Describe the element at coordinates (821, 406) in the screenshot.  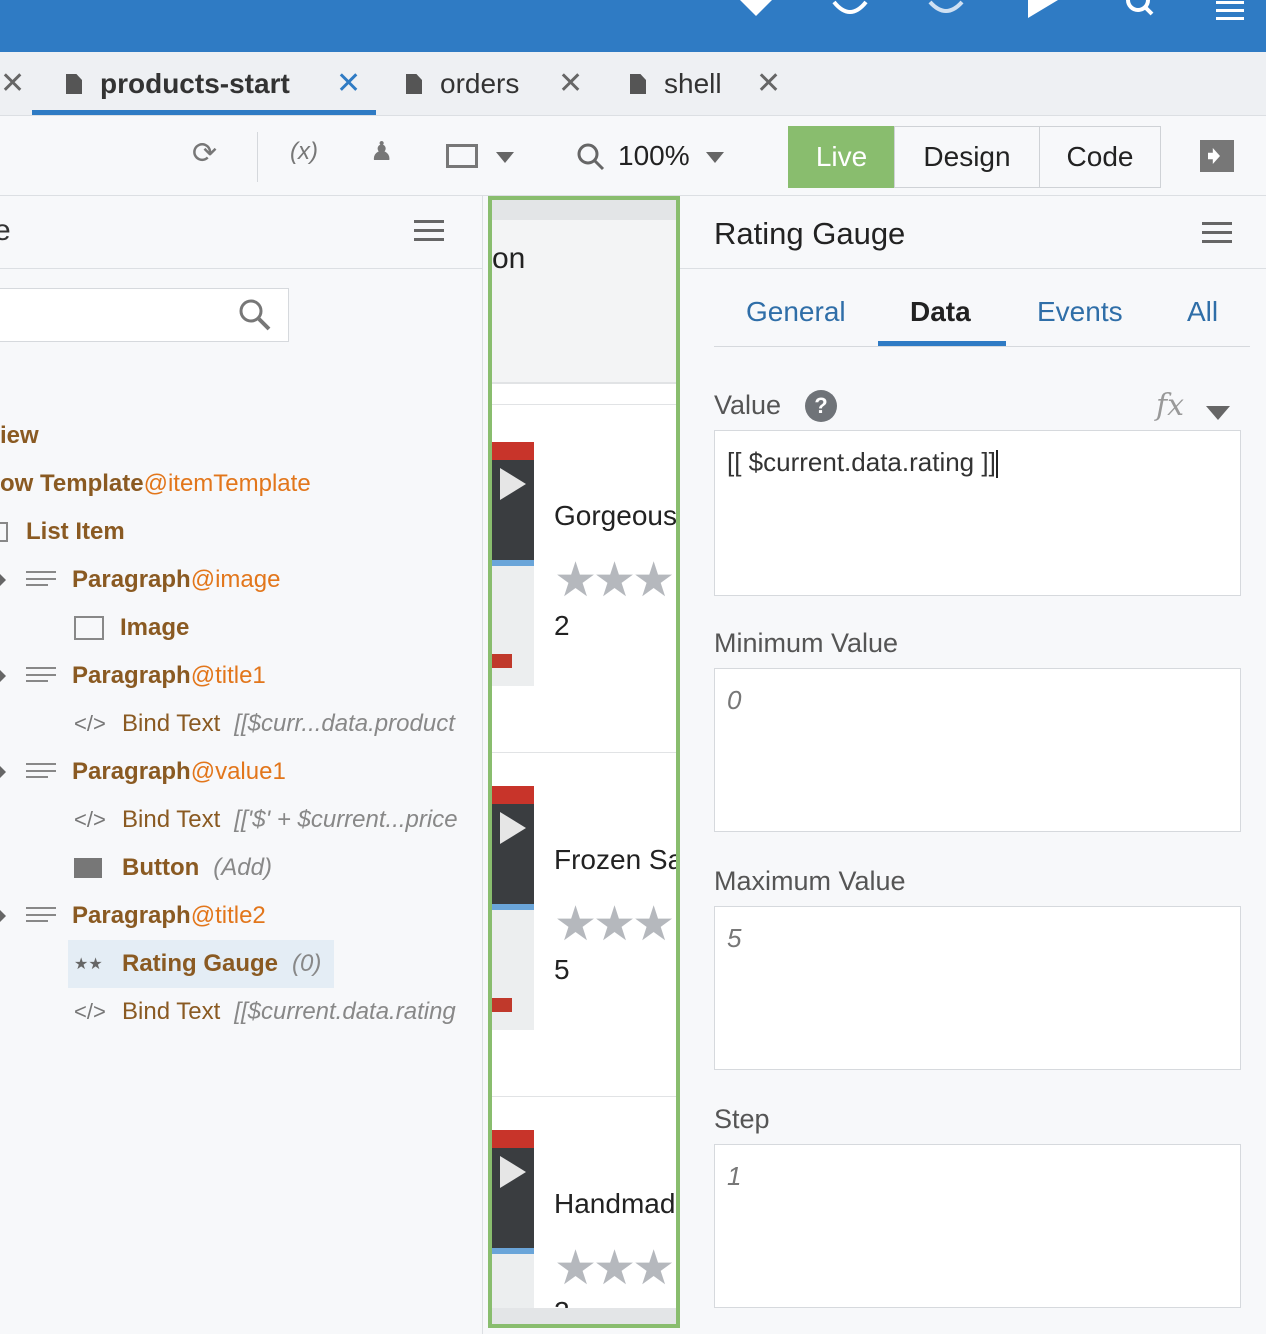
I see `help-icon: ?` at that location.